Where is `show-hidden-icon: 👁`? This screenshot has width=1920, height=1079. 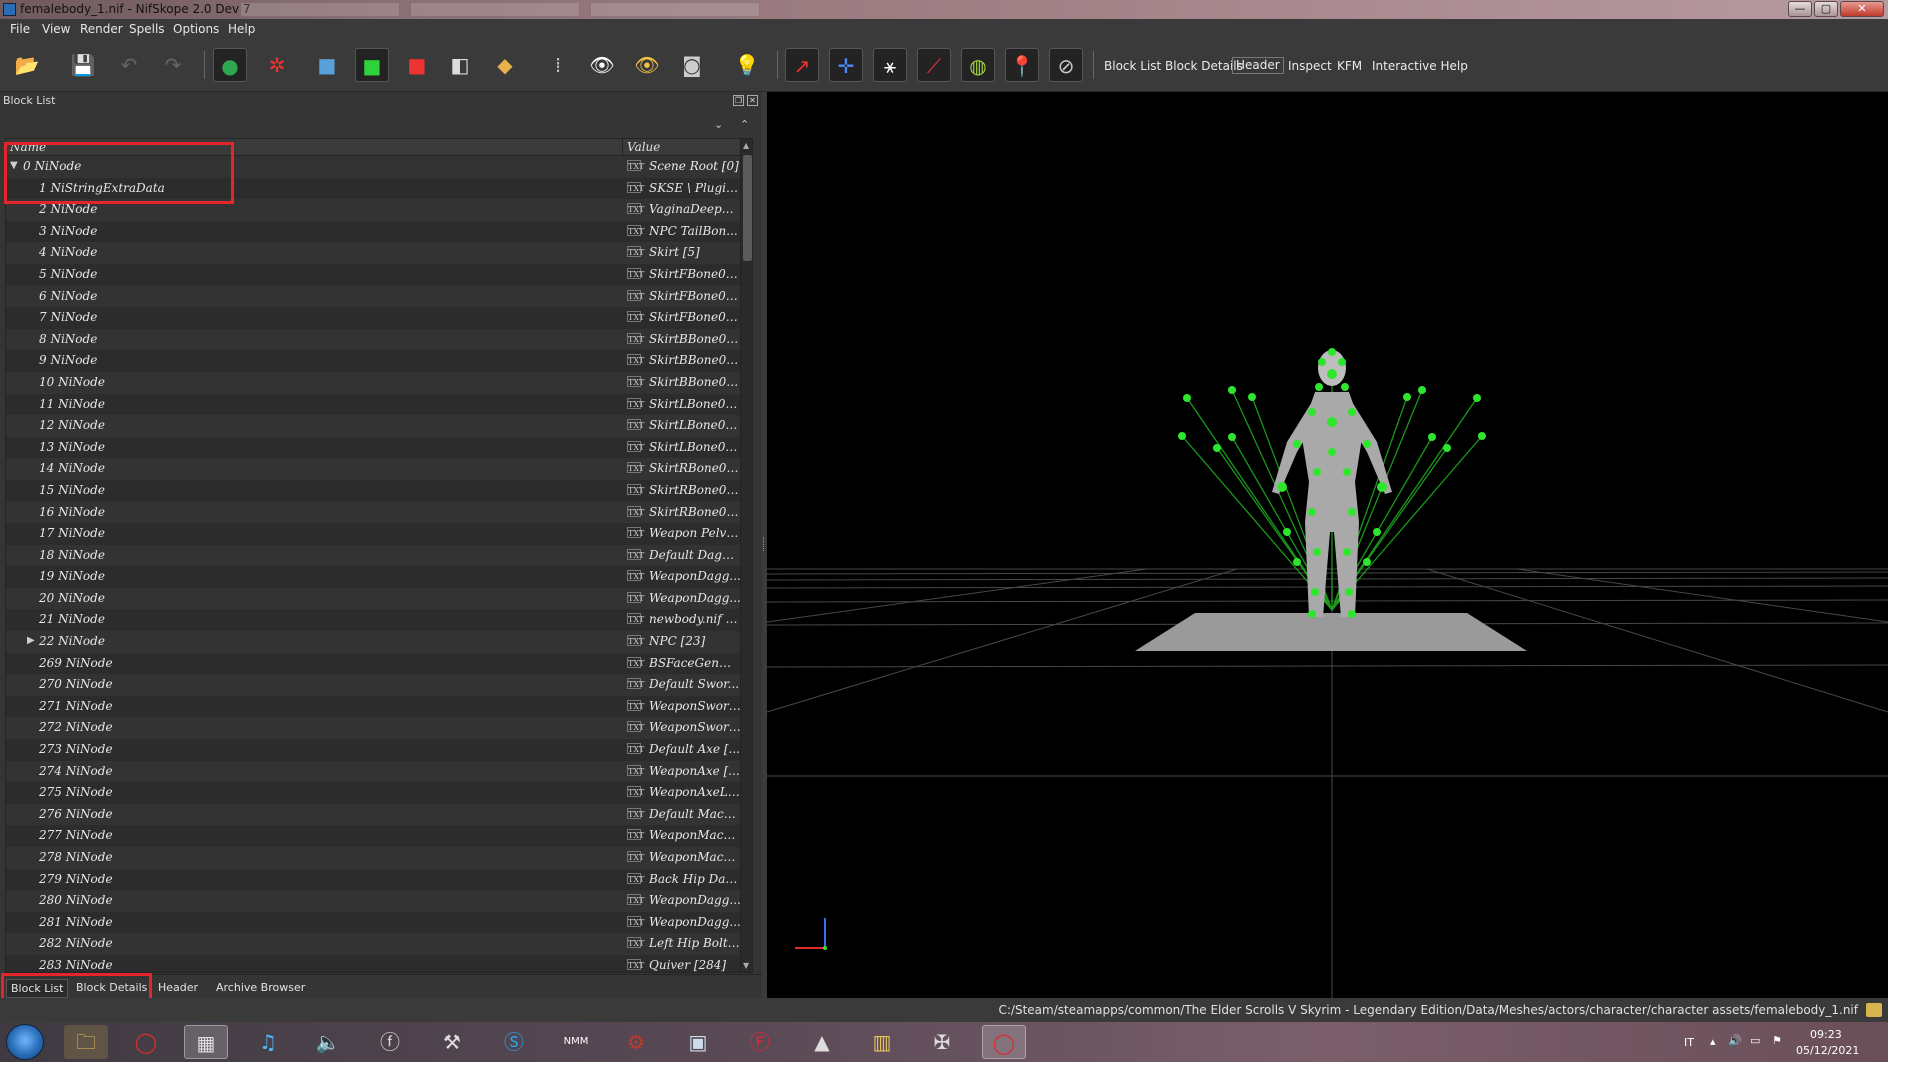
show-hidden-icon: 👁 is located at coordinates (602, 65).